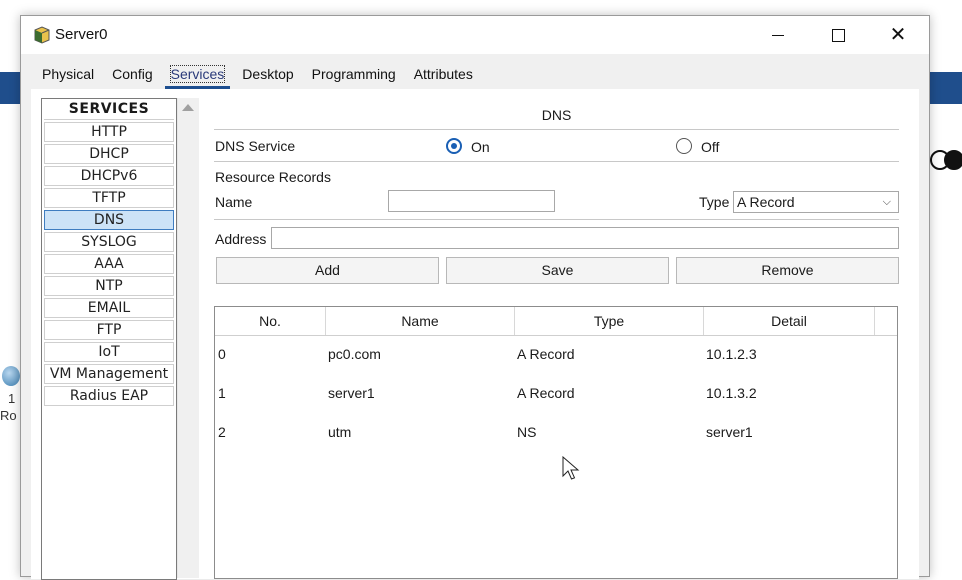 The image size is (962, 580). What do you see at coordinates (340, 432) in the screenshot?
I see `cell-name: utm` at bounding box center [340, 432].